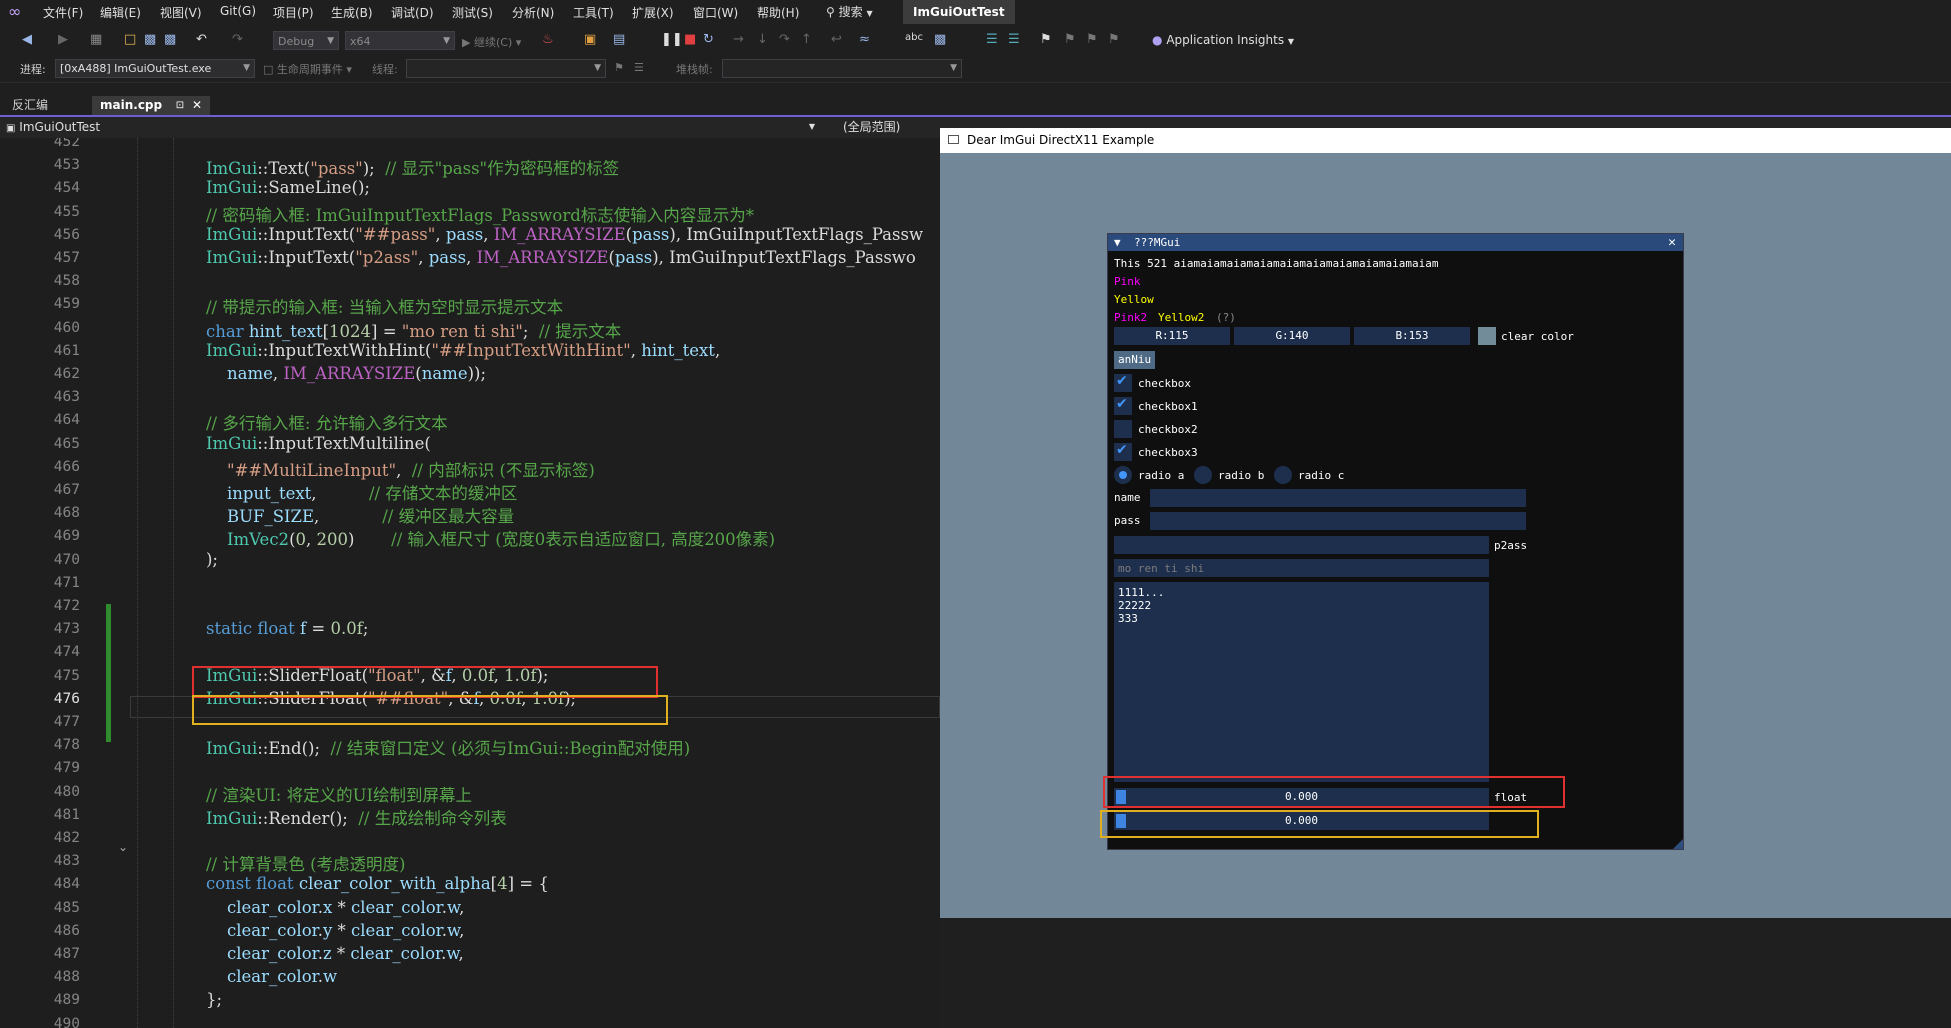 The image size is (1951, 1028). What do you see at coordinates (491, 42) in the screenshot?
I see `continue-button: ▶ 继续(C) ▾` at bounding box center [491, 42].